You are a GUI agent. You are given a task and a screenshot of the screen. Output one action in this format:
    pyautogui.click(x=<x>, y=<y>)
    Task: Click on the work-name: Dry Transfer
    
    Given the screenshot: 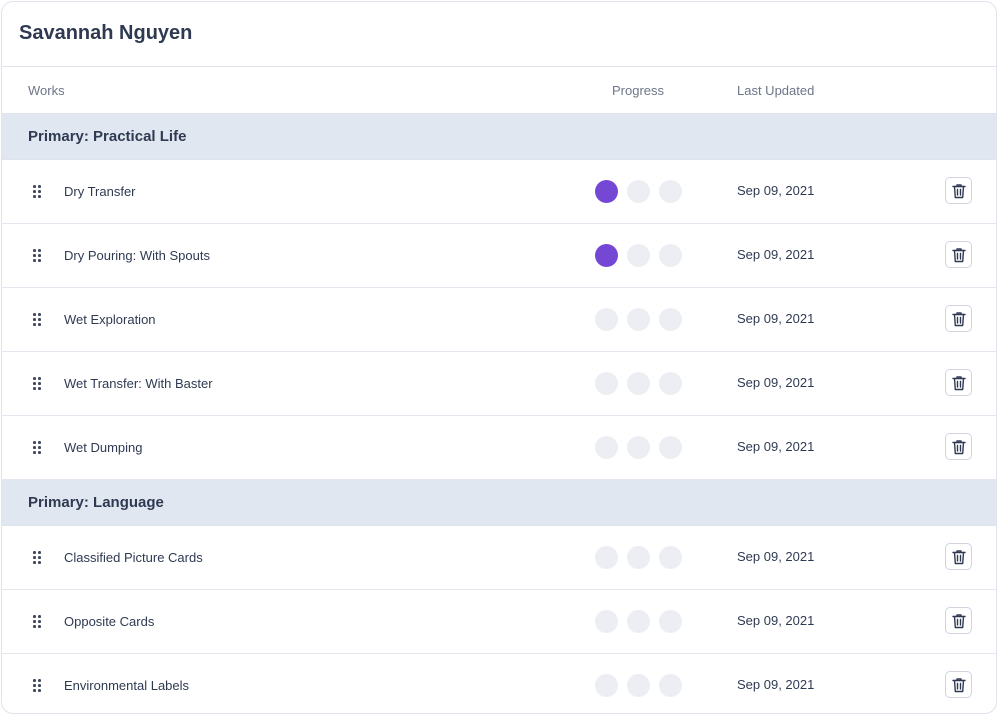 What is the action you would take?
    pyautogui.click(x=100, y=191)
    